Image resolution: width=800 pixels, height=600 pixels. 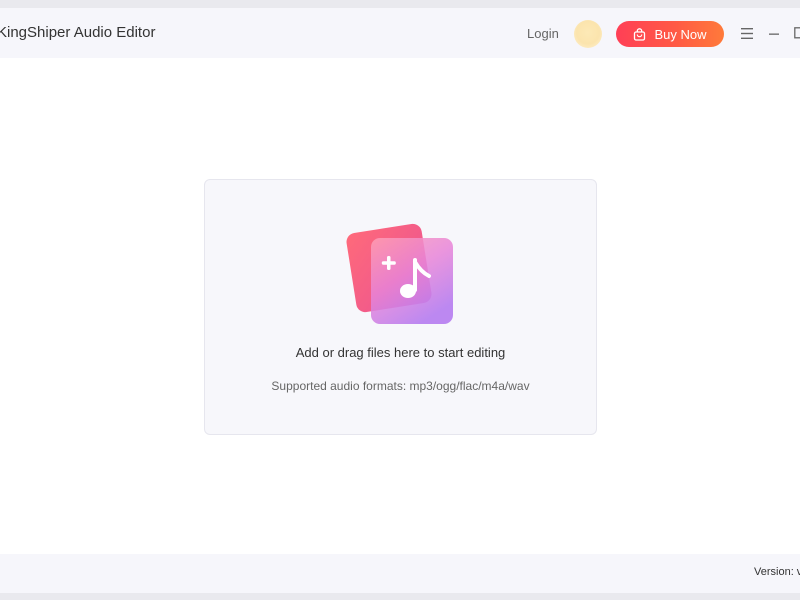 What do you see at coordinates (543, 33) in the screenshot?
I see `login-link: Login` at bounding box center [543, 33].